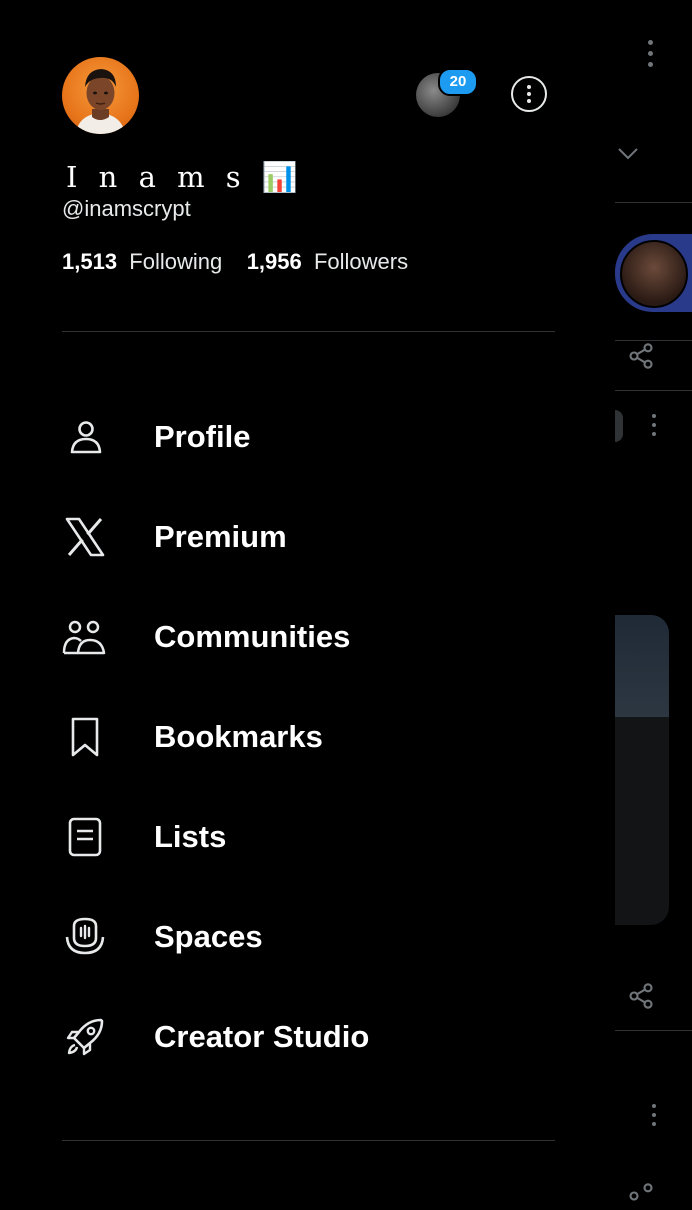  I want to click on menu-item-label: Bookmarks, so click(238, 736).